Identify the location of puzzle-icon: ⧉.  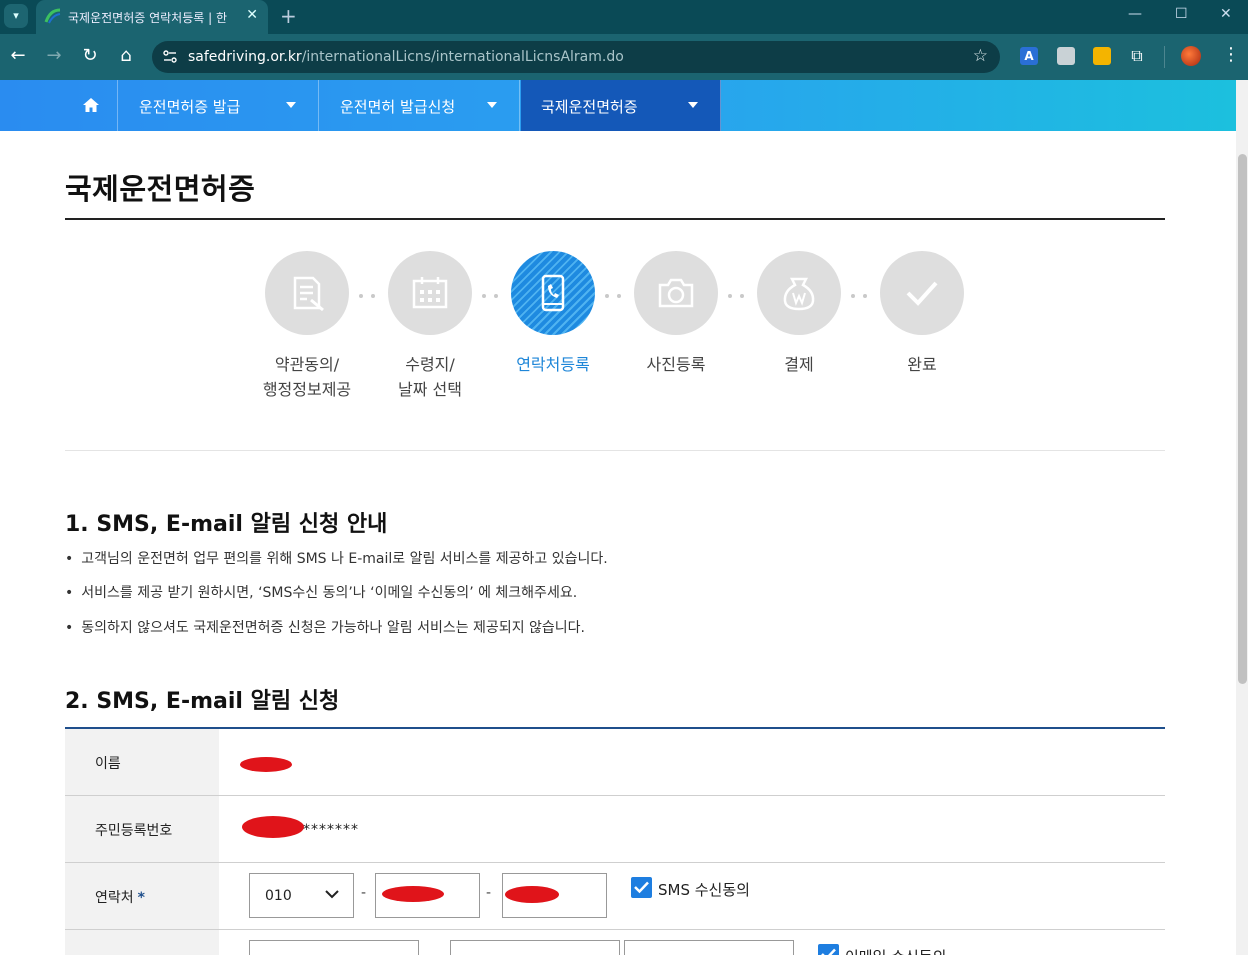
(1137, 56).